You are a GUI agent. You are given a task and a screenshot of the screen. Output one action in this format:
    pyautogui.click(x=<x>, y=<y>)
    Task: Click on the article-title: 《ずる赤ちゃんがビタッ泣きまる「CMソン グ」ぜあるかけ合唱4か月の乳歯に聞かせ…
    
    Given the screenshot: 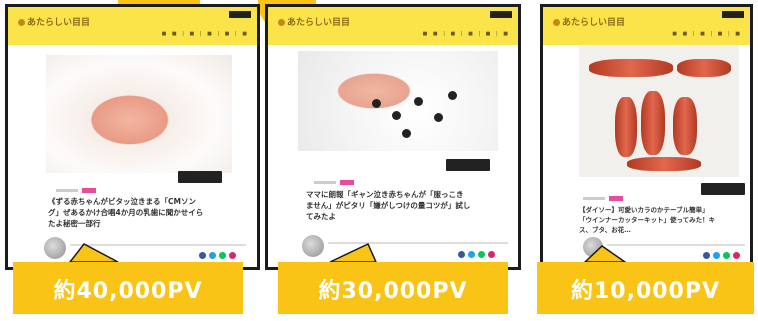 What is the action you would take?
    pyautogui.click(x=148, y=212)
    